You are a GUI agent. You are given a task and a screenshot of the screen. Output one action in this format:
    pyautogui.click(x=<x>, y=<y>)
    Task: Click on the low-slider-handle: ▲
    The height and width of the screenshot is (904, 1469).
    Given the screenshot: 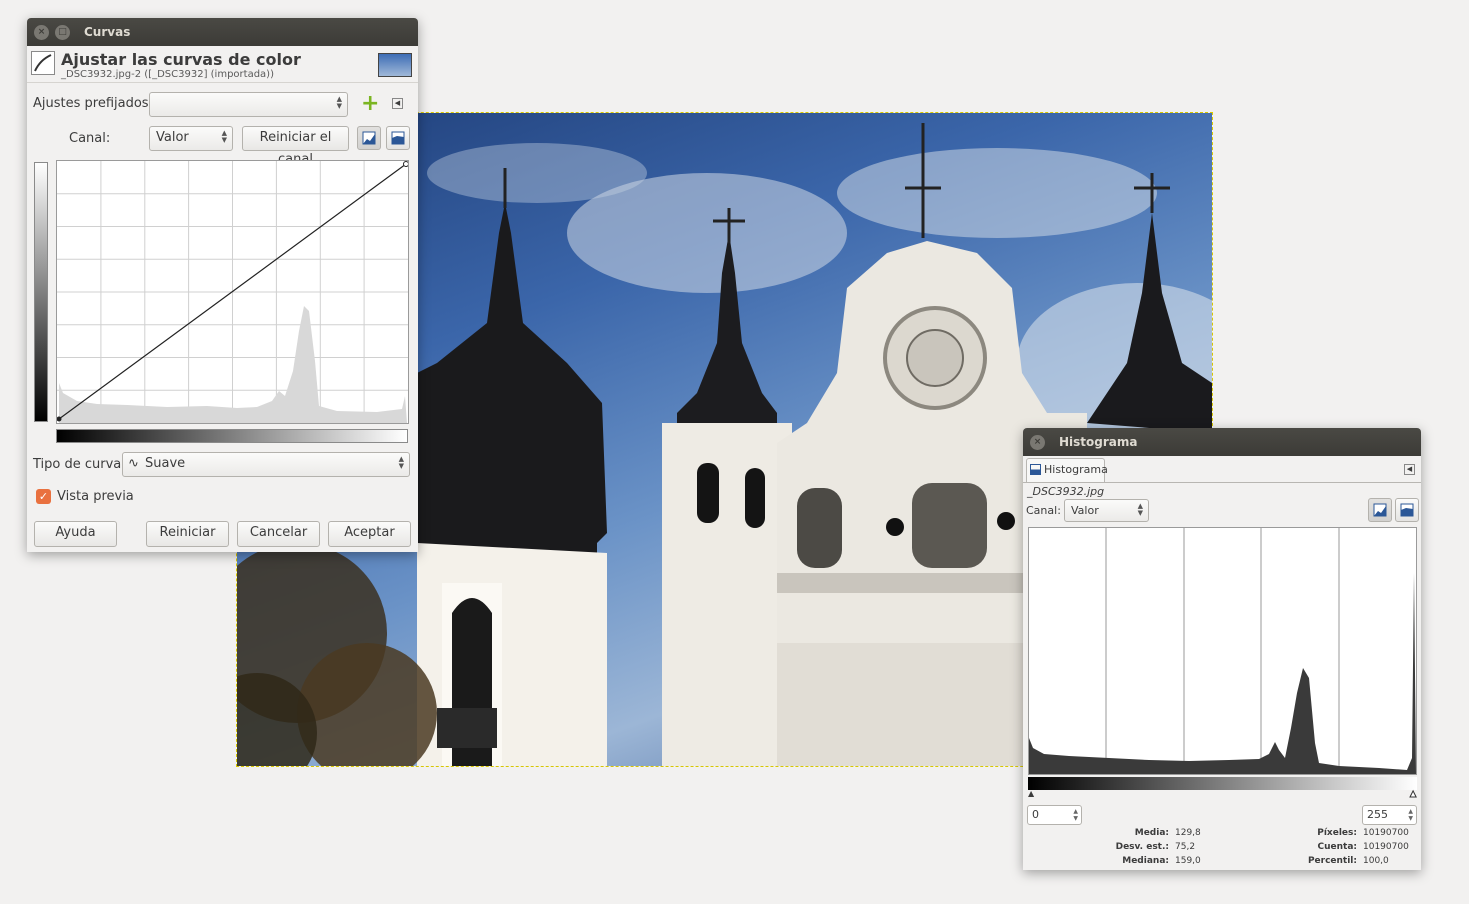 What is the action you would take?
    pyautogui.click(x=1031, y=794)
    